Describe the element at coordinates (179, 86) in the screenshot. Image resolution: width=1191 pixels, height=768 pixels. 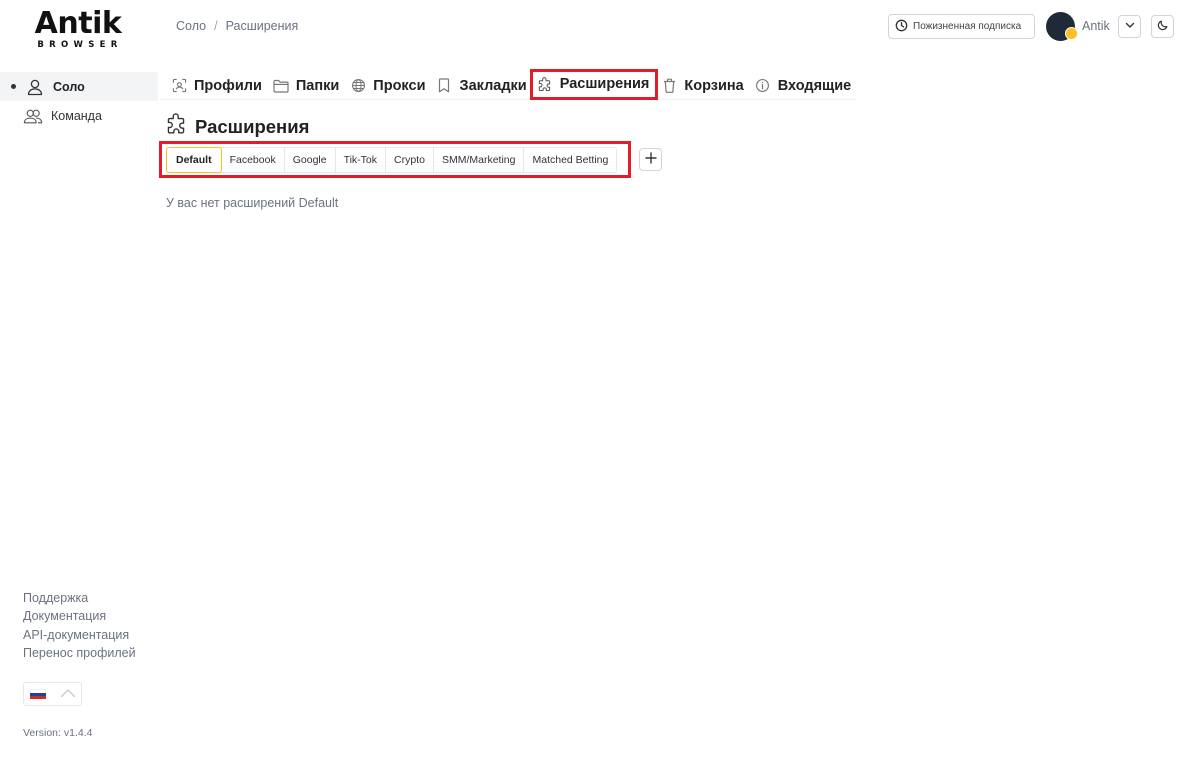
I see `profiles-icon` at that location.